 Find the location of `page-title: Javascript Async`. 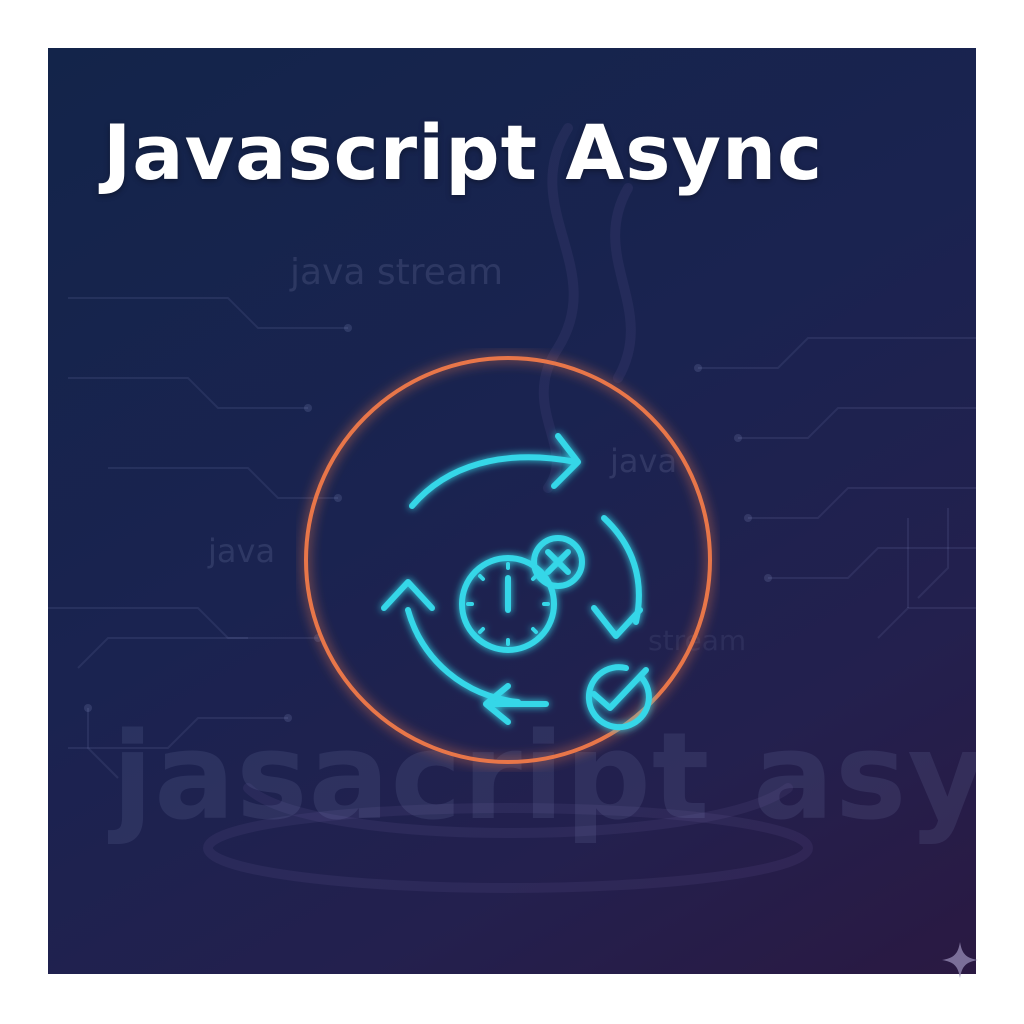

page-title: Javascript Async is located at coordinates (463, 152).